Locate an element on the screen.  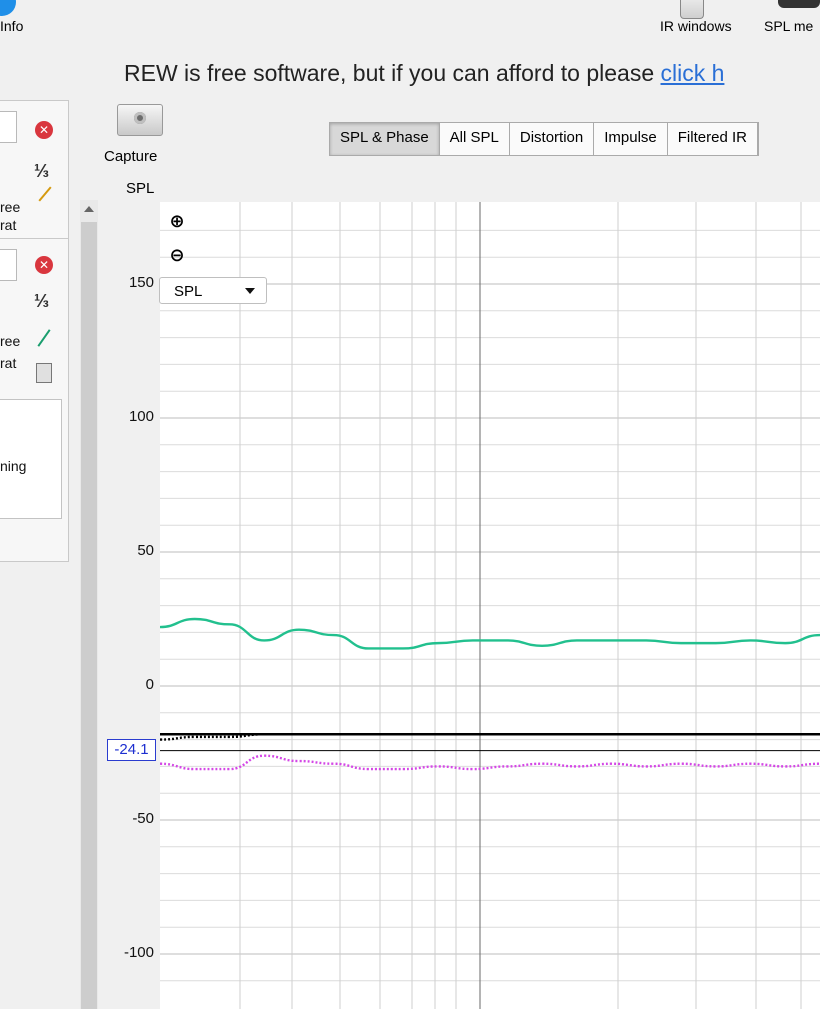
donation-link: click h is located at coordinates (693, 73).